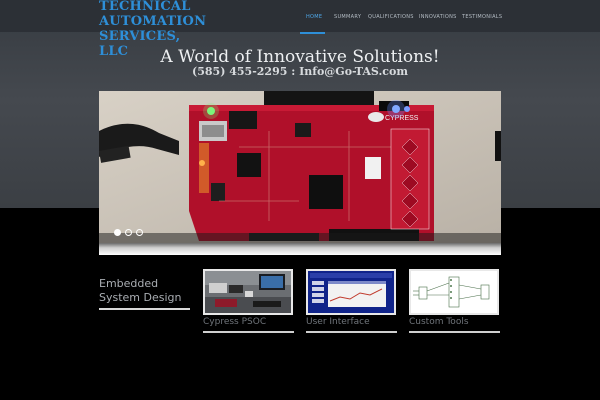 This screenshot has width=600, height=400. Describe the element at coordinates (300, 16) in the screenshot. I see `top-bar` at that location.